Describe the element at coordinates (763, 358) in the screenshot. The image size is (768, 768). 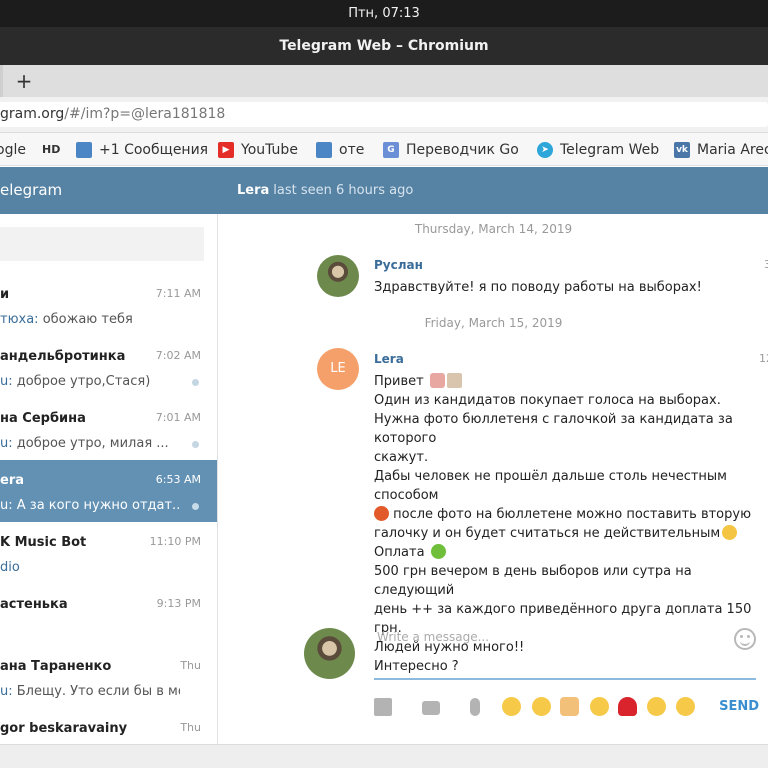
I see `message-time: 12` at that location.